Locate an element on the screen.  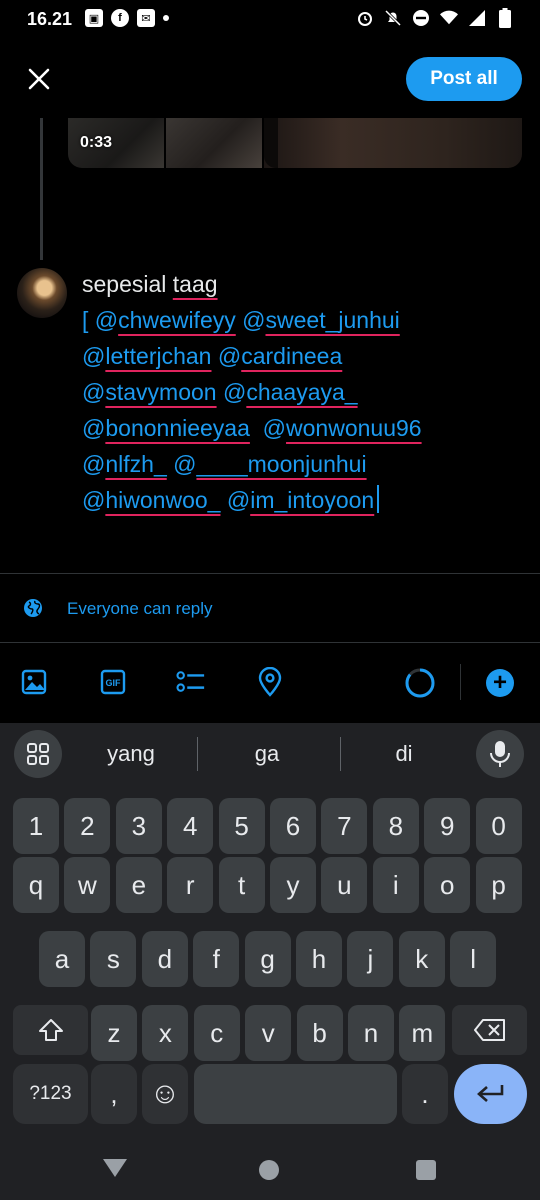
key-i: i is located at coordinates (395, 885).